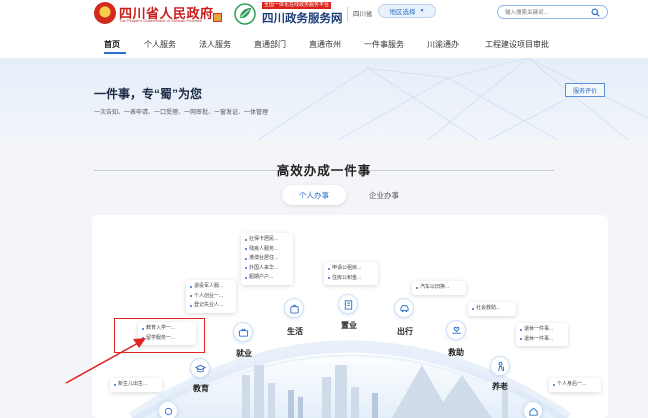 The height and width of the screenshot is (418, 648). What do you see at coordinates (297, 5) in the screenshot?
I see `platform-tag: 全国一体化在线政务服务平台` at bounding box center [297, 5].